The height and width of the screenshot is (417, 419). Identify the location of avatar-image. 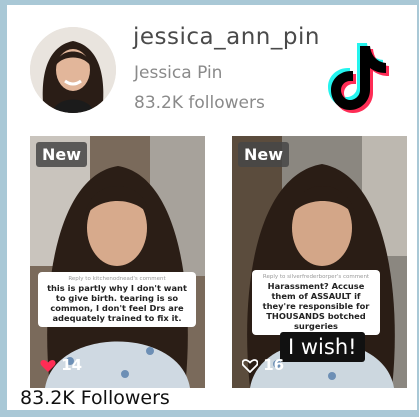
(73, 70).